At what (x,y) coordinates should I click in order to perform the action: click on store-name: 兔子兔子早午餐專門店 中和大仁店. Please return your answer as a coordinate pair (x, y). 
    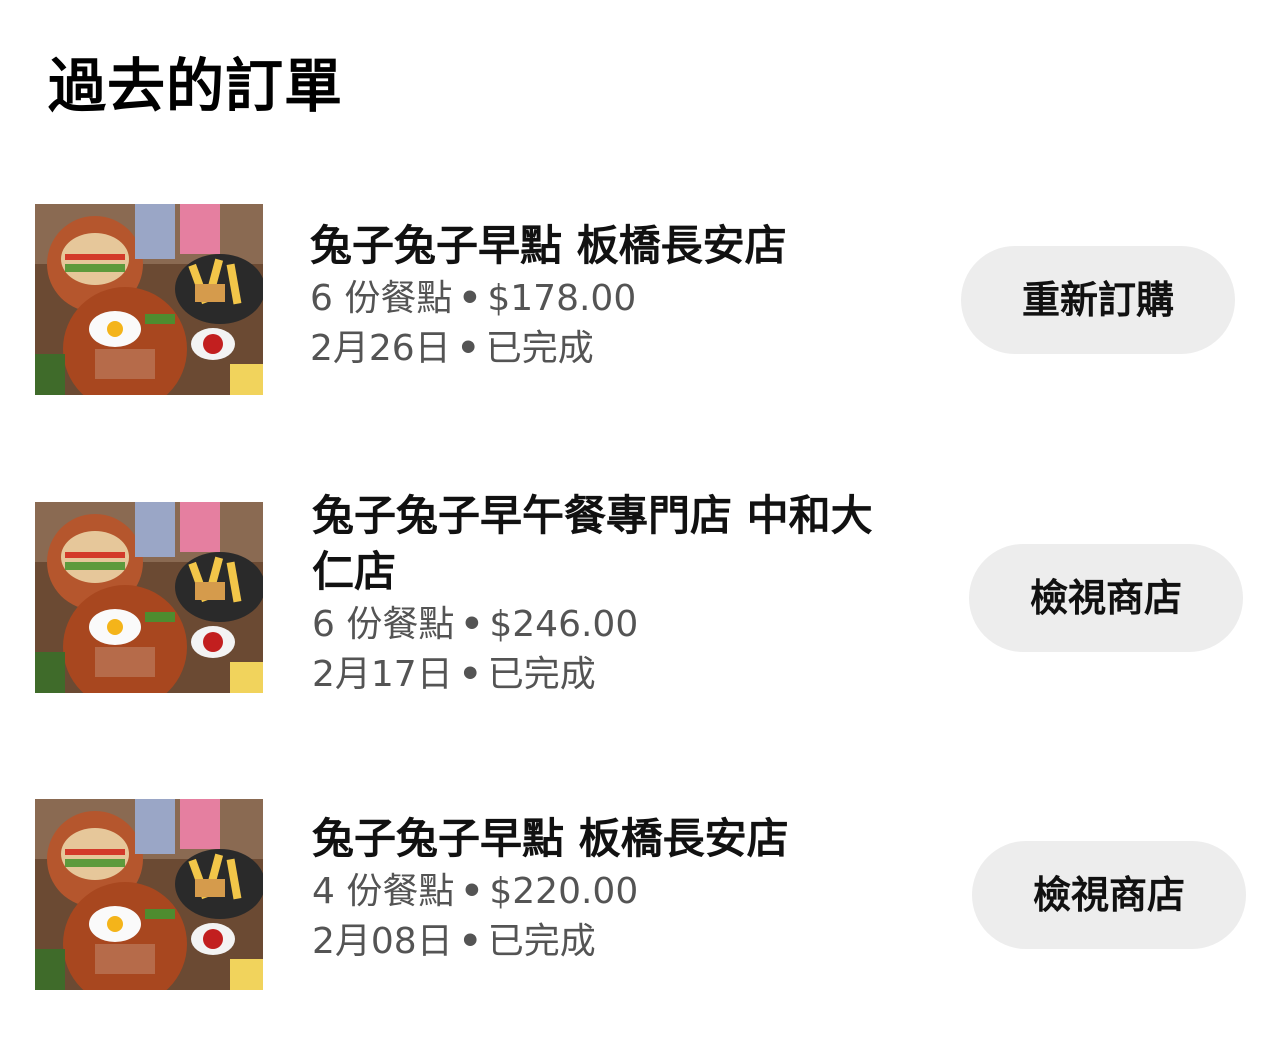
    Looking at the image, I should click on (592, 543).